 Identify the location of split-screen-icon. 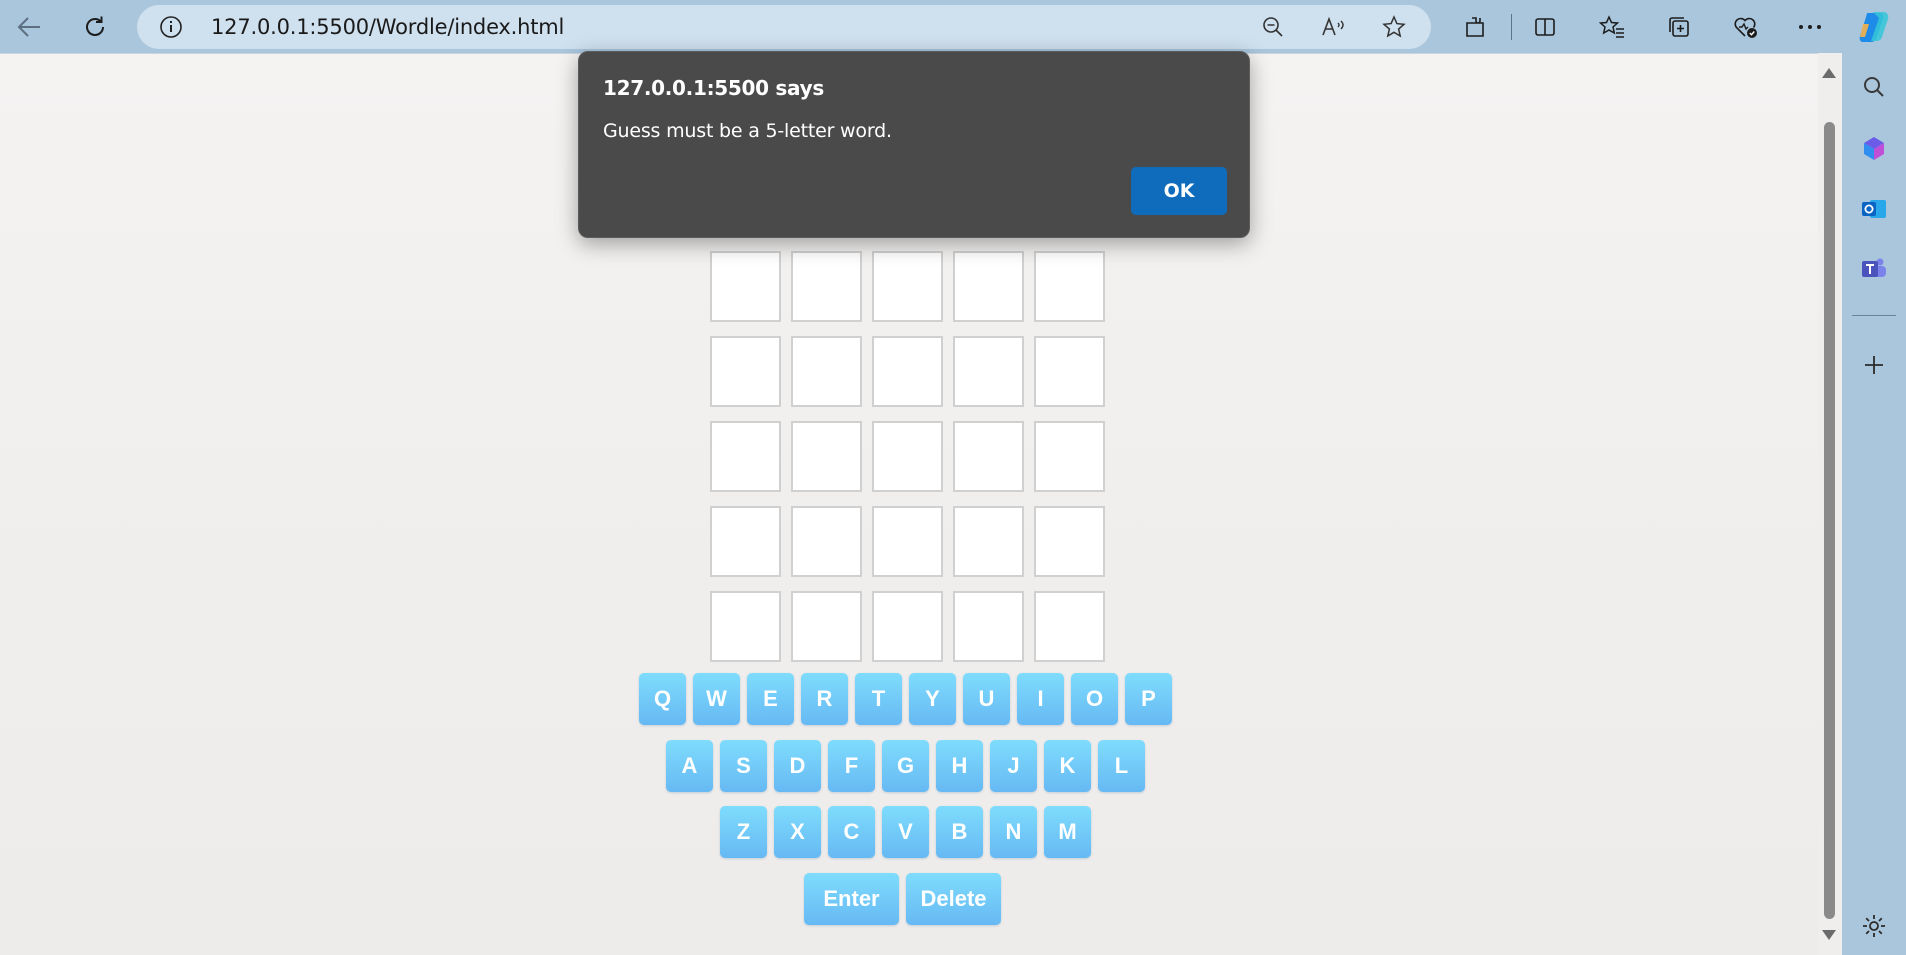
(1545, 27).